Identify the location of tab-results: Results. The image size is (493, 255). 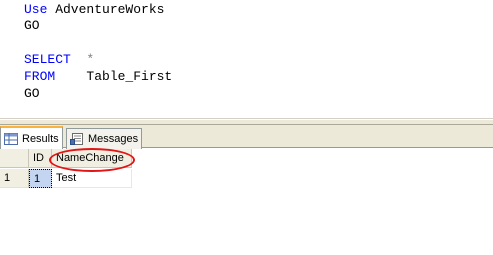
(31, 137).